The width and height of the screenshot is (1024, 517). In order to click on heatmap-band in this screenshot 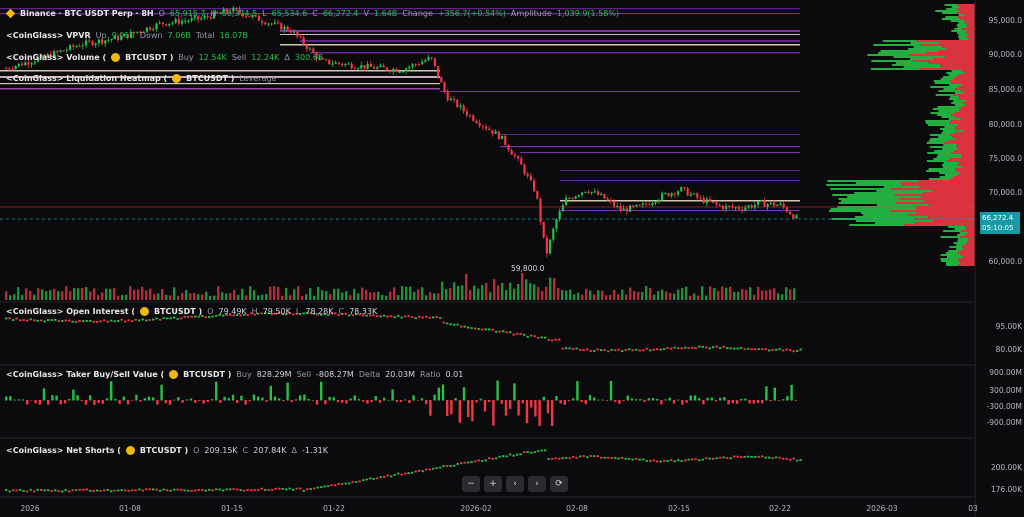, I will do `click(680, 180)`.